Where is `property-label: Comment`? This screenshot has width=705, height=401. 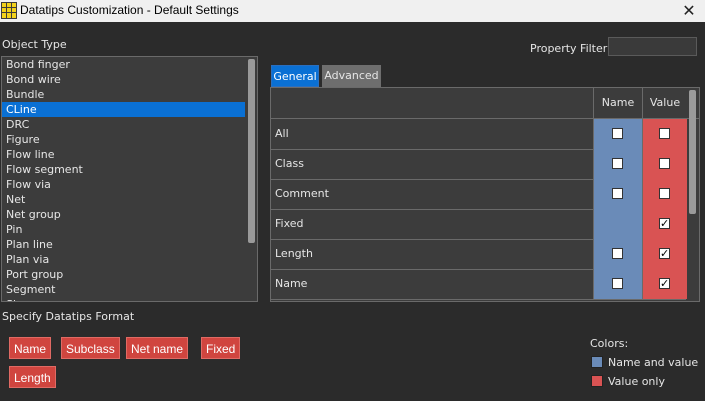 property-label: Comment is located at coordinates (302, 193).